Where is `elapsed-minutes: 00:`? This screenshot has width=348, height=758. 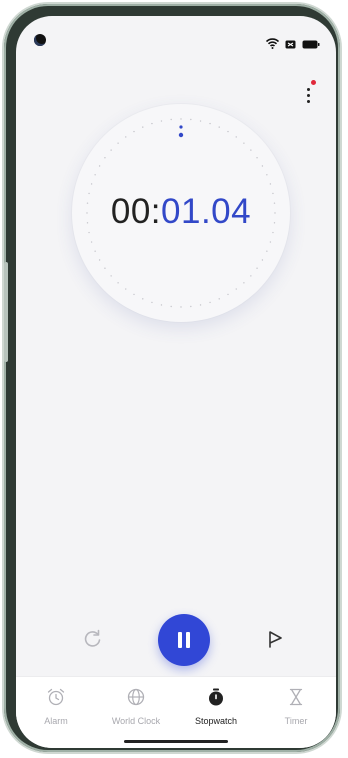
elapsed-minutes: 00: is located at coordinates (136, 211).